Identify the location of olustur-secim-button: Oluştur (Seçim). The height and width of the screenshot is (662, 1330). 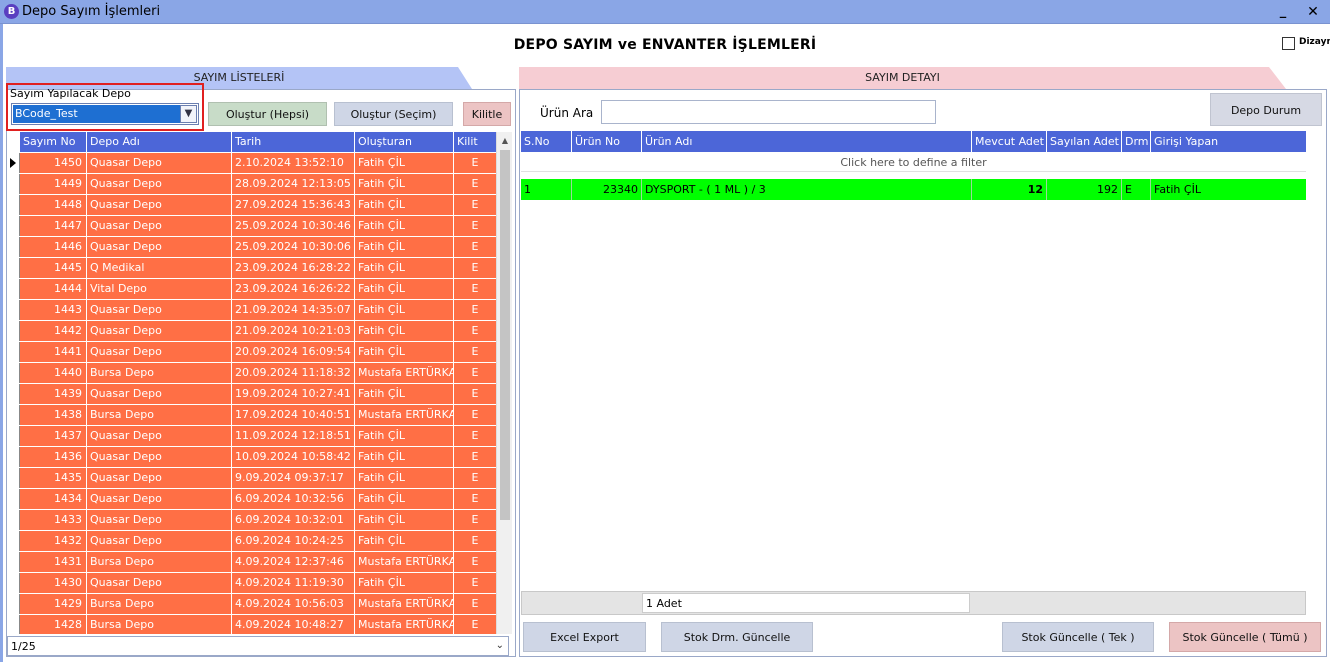
(393, 114).